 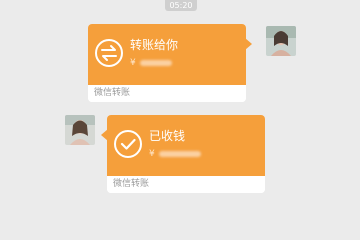 I want to click on chat-timestamp: 05:20, so click(x=181, y=5).